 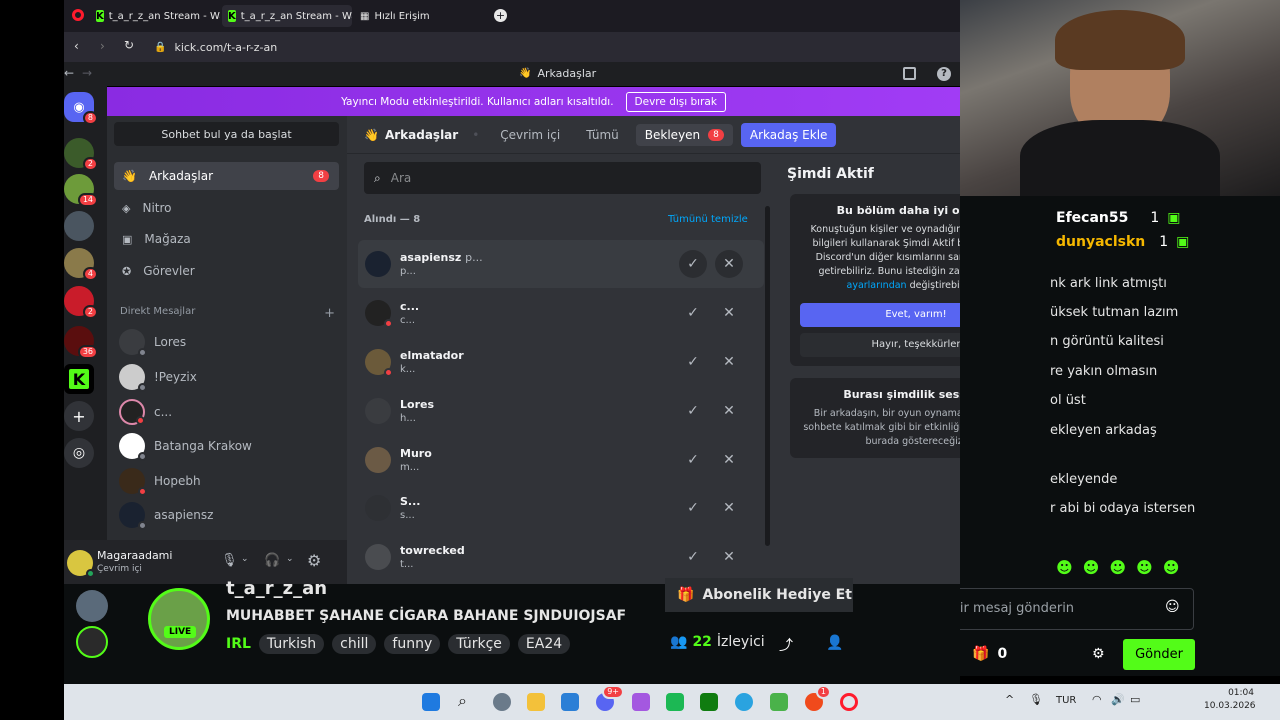 I want to click on chevron-up-icon: ^, so click(x=1009, y=699).